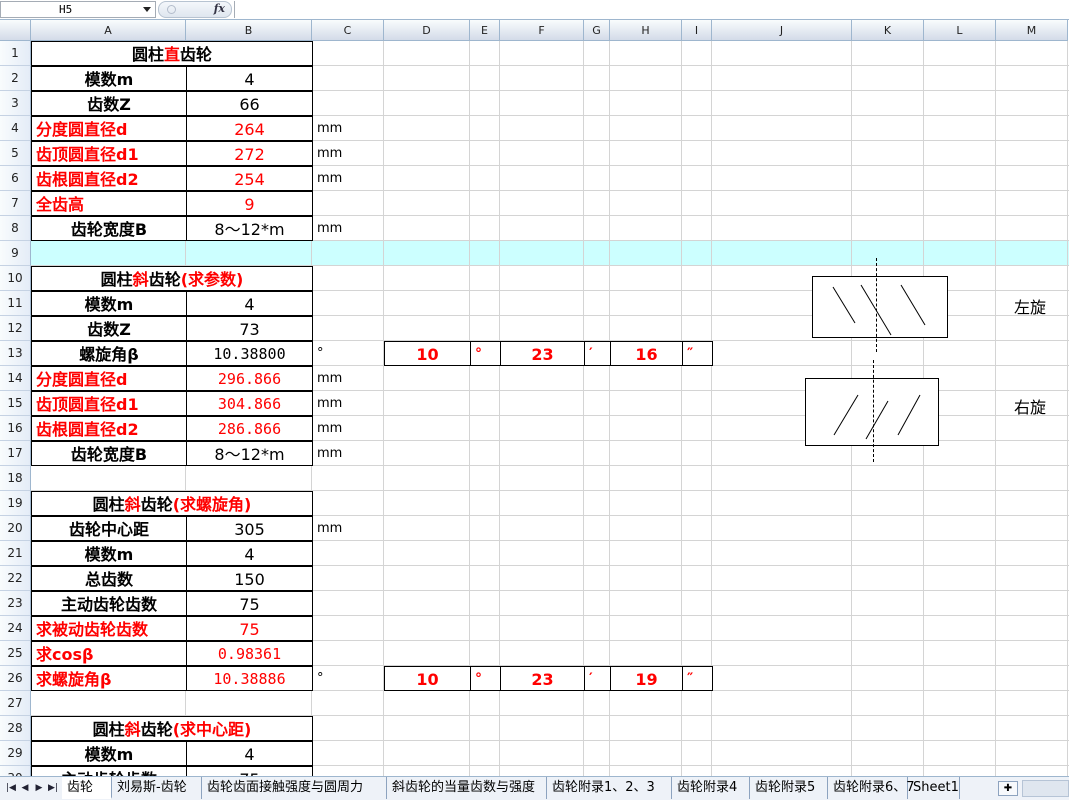  I want to click on last-sheet-icon: ▶|, so click(53, 788).